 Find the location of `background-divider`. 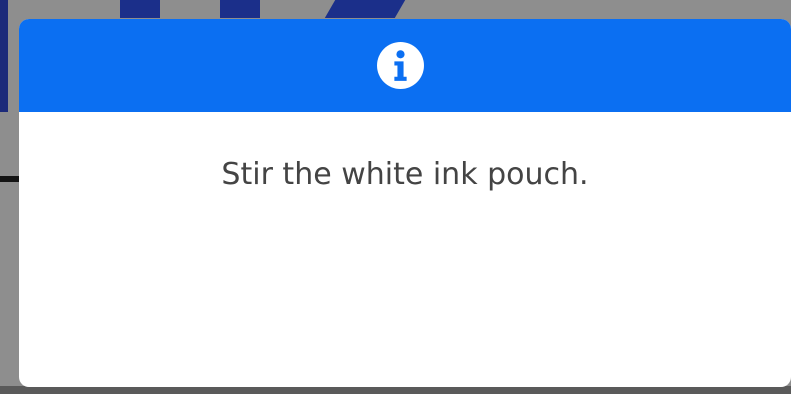

background-divider is located at coordinates (10, 179).